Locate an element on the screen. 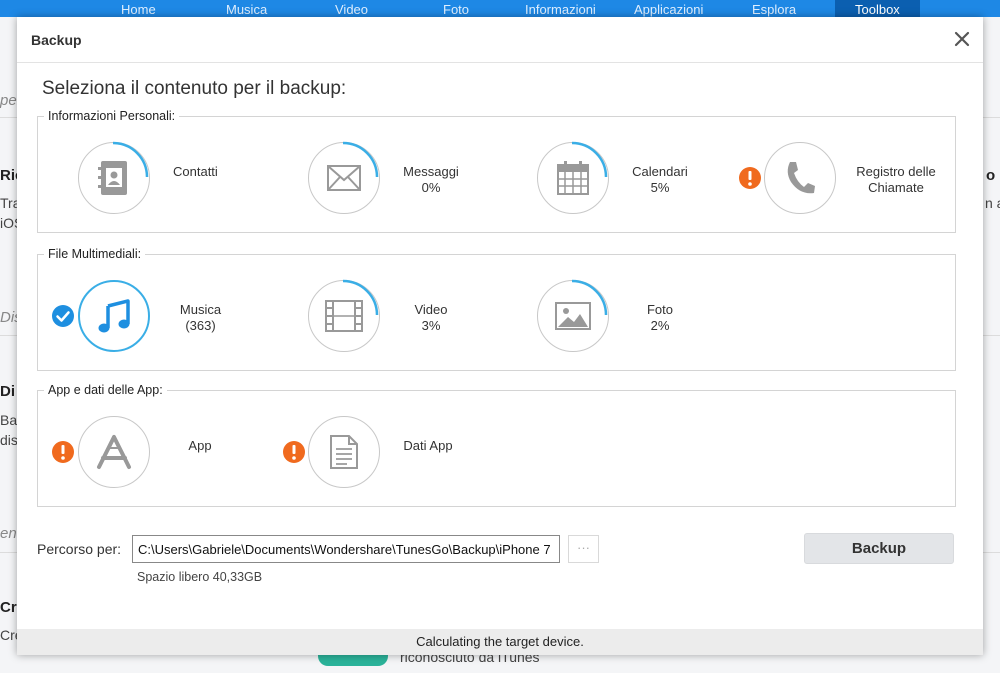  item-label: Messaggi is located at coordinates (431, 171).